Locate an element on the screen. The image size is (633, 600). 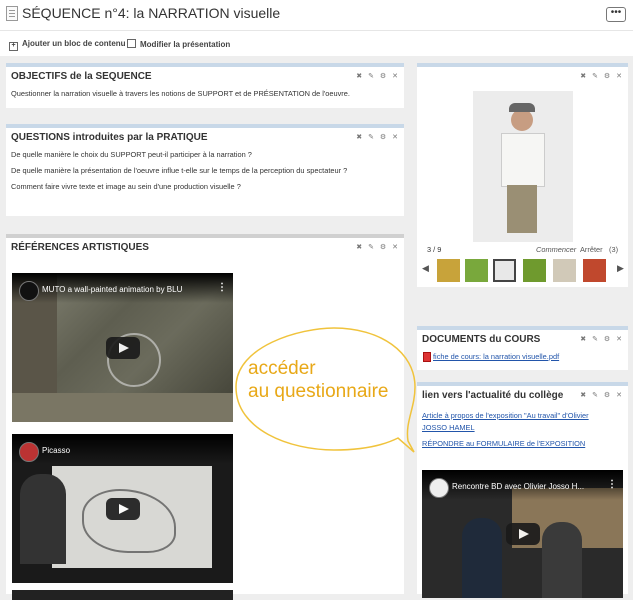
video-player-rencontre: Rencontre BD avec Olivier Josso H... ⋮ is located at coordinates (522, 534).